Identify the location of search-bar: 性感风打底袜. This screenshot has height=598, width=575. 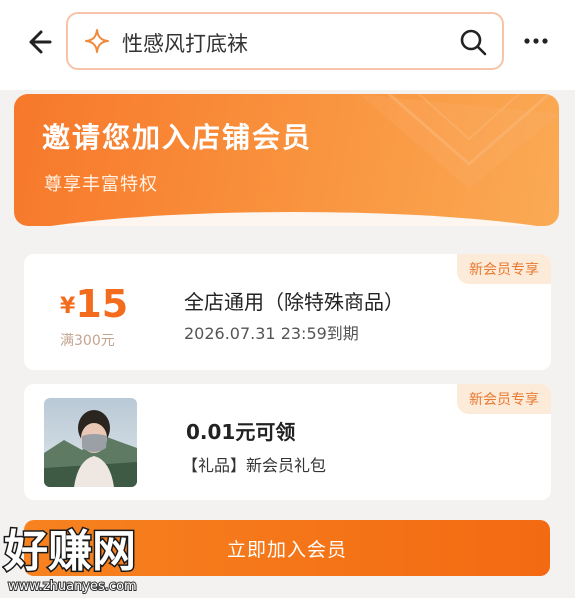
(285, 41).